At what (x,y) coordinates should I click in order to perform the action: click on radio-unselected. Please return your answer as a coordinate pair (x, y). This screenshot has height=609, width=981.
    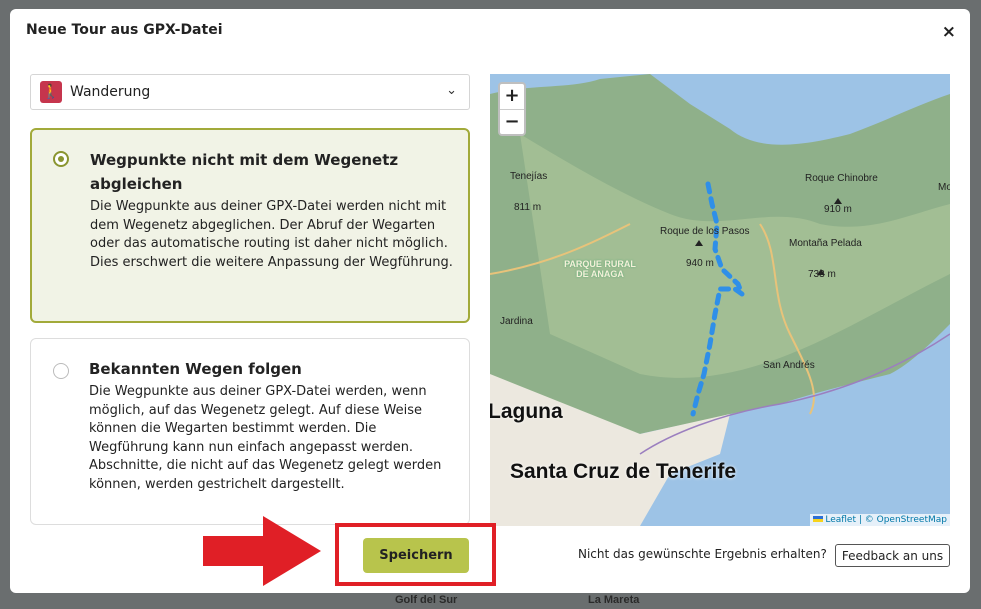
    Looking at the image, I should click on (61, 371).